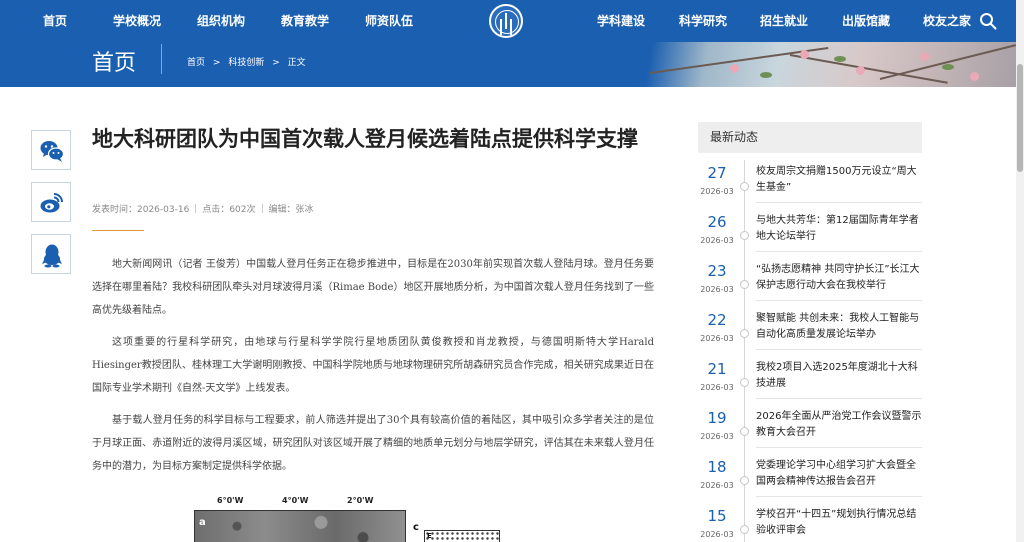 The width and height of the screenshot is (1024, 542). I want to click on share-weibo-button, so click(51, 202).